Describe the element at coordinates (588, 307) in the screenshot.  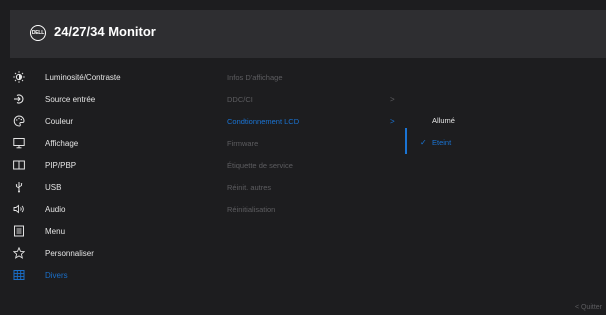
I see `quit-button: < Quitter` at that location.